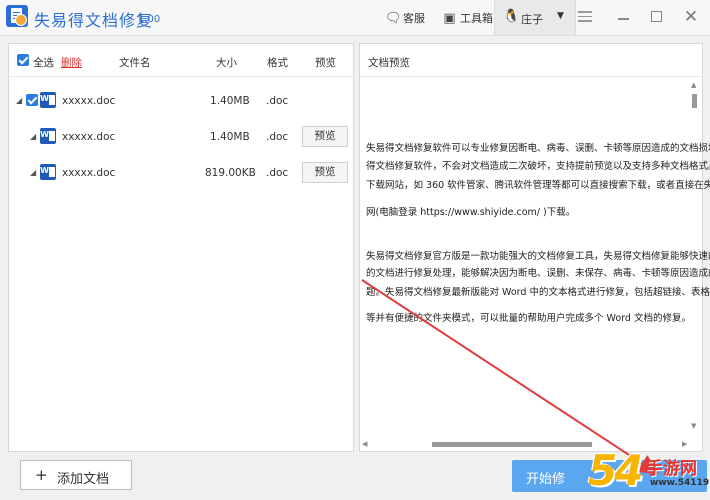 Image resolution: width=710 pixels, height=500 pixels. What do you see at coordinates (511, 16) in the screenshot?
I see `user-avatar-icon: 🐧` at bounding box center [511, 16].